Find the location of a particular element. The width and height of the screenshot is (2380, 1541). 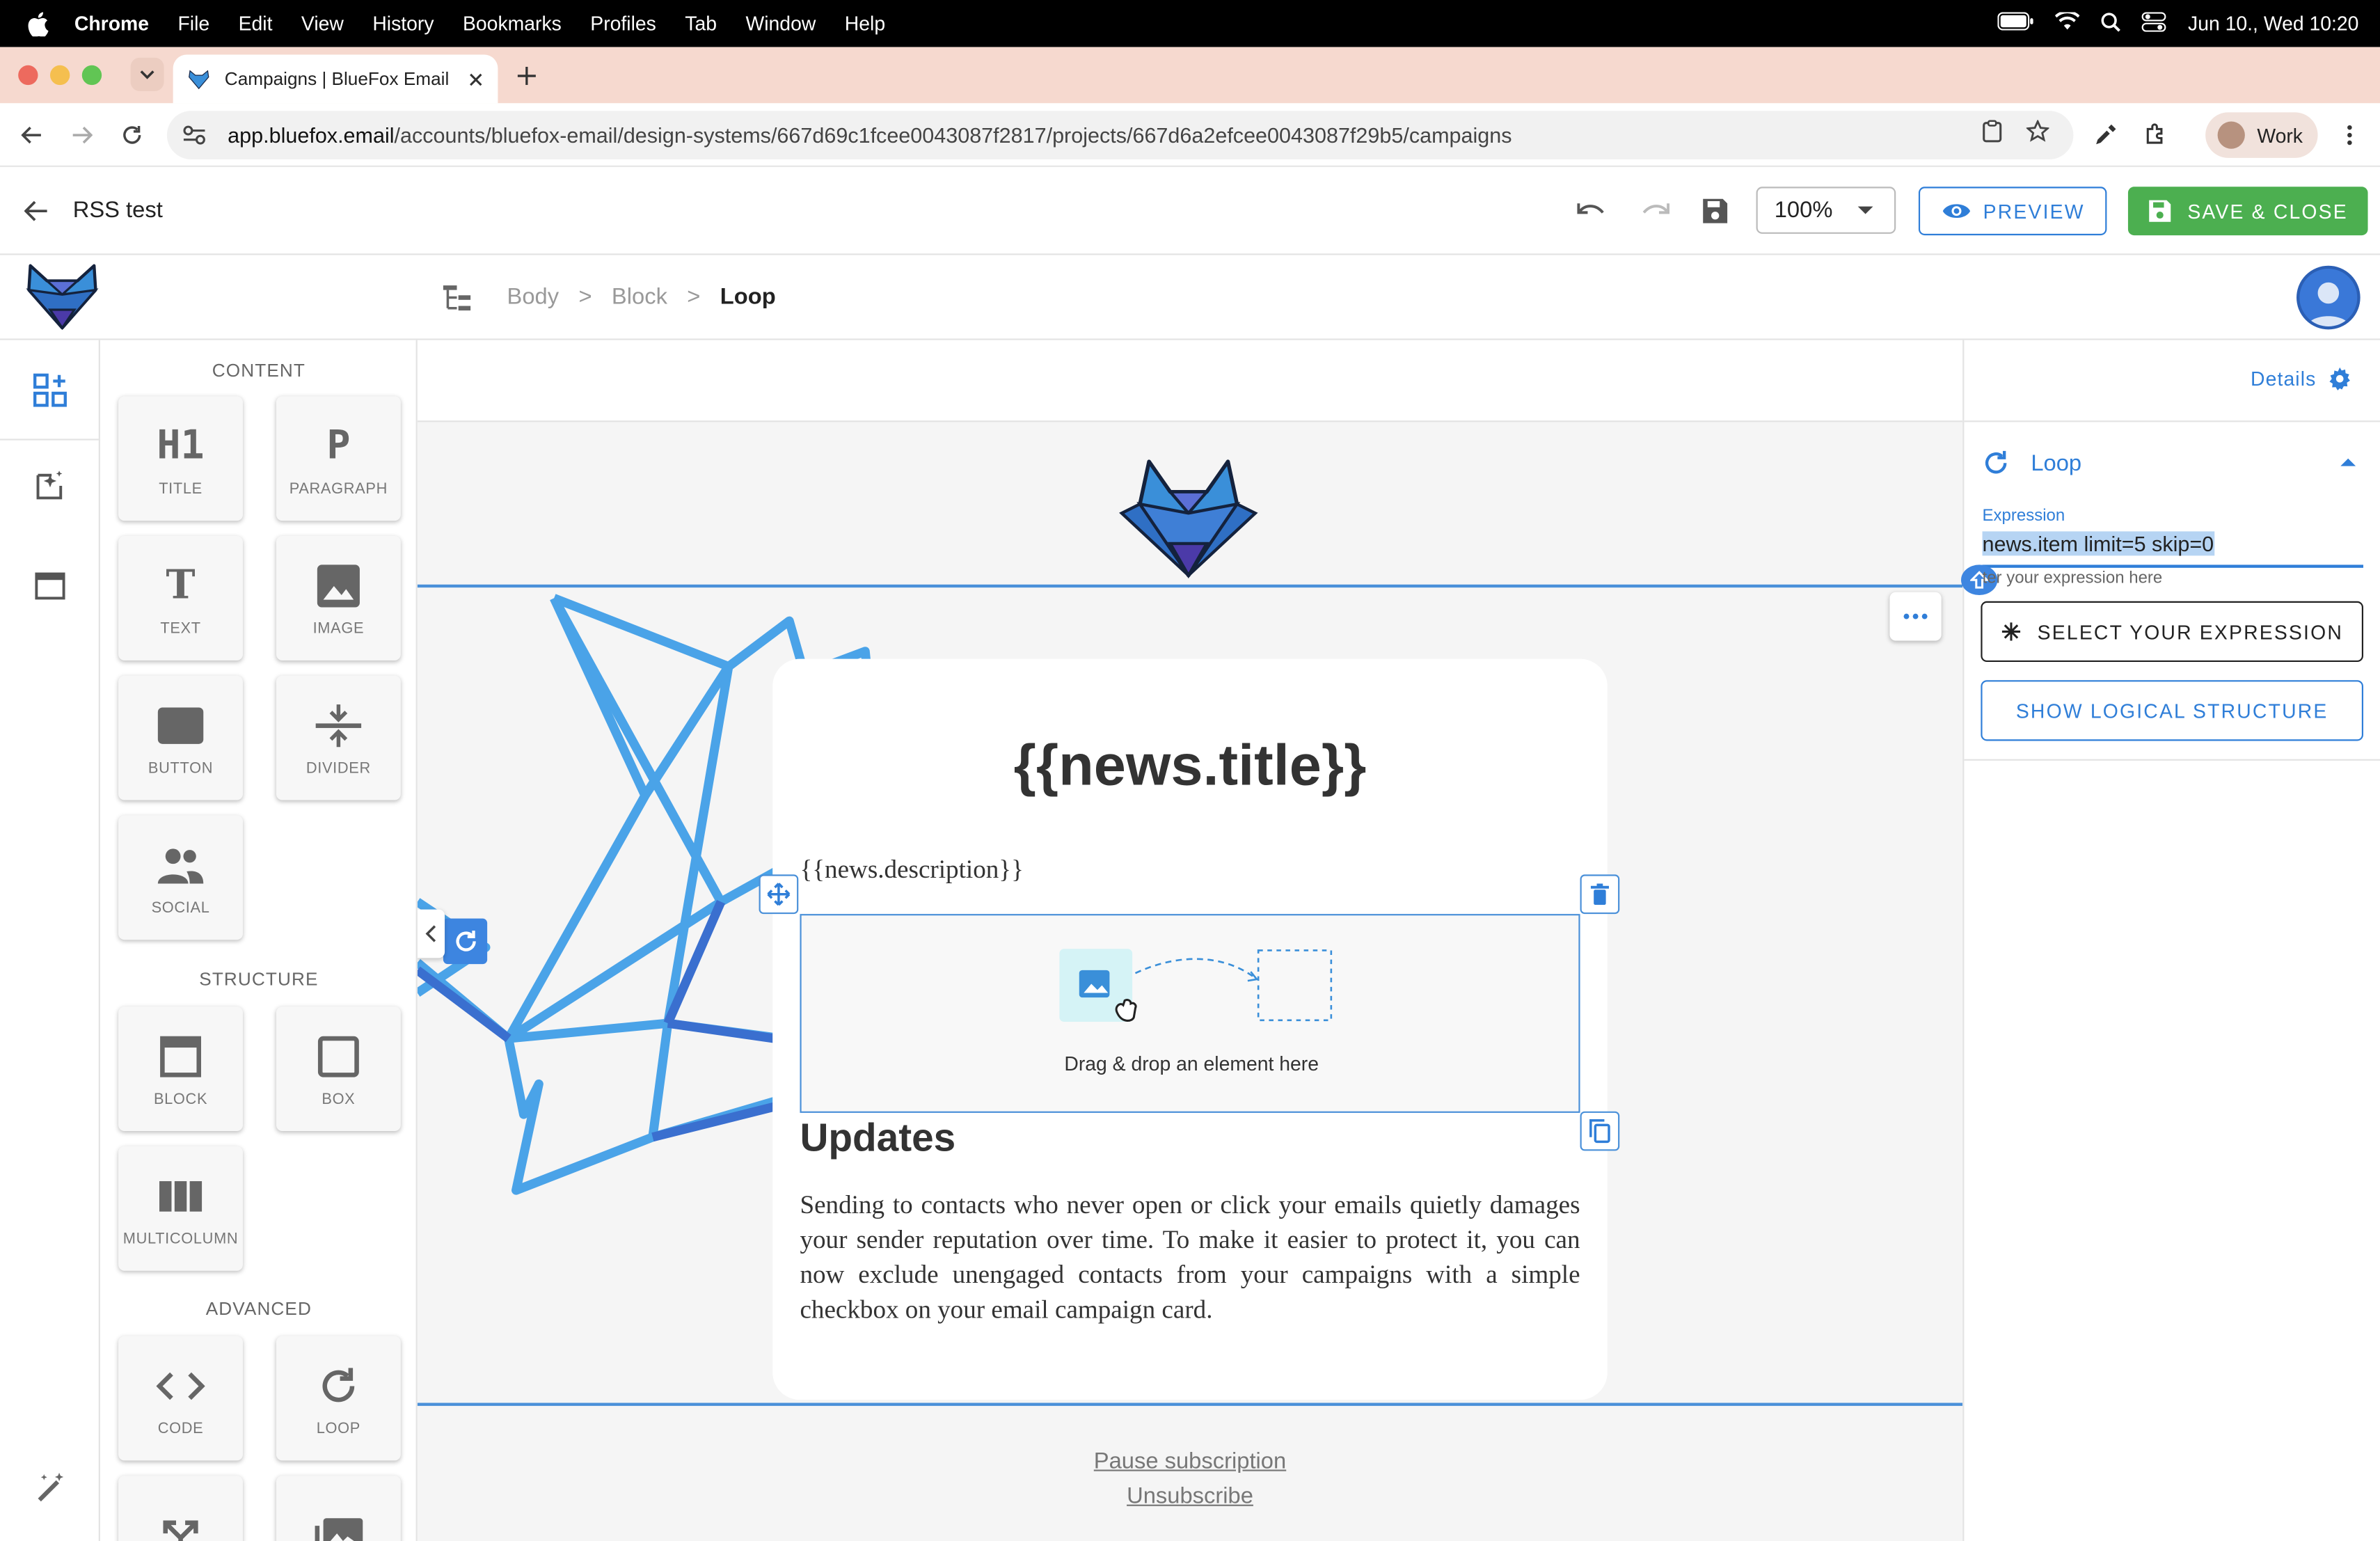

email-logo-image is located at coordinates (1188, 519).